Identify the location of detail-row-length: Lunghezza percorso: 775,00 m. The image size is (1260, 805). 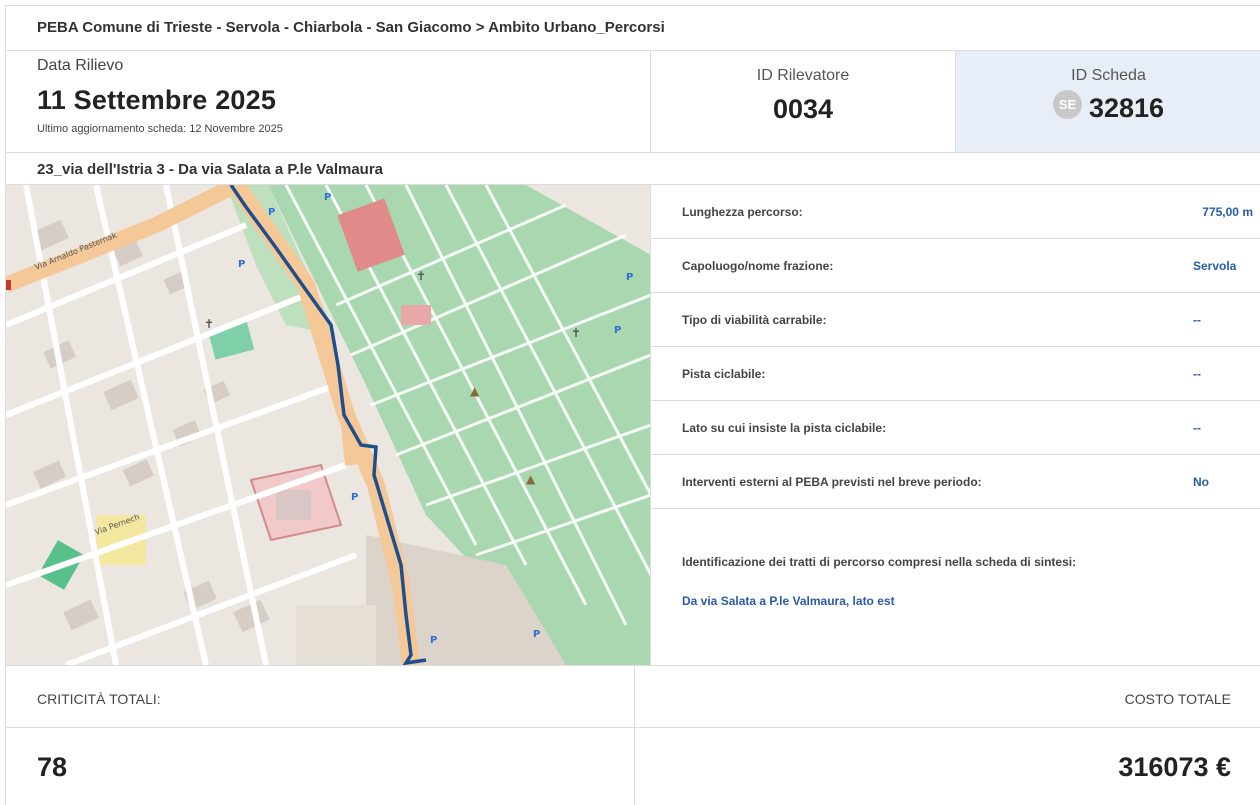
(955, 212).